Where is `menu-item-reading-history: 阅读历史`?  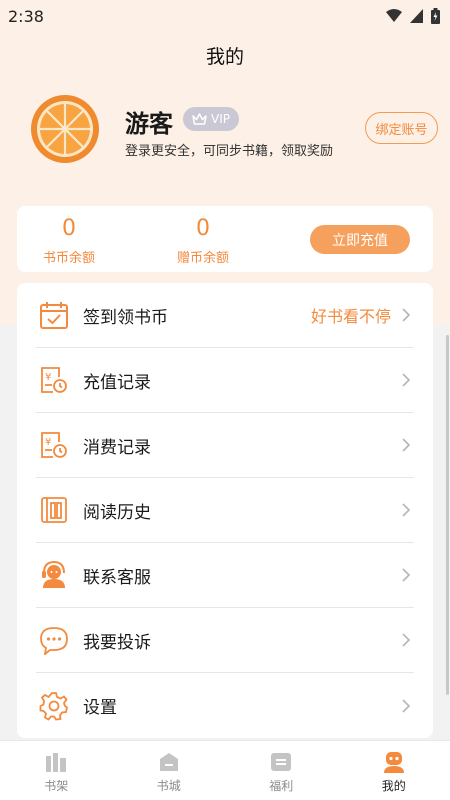 menu-item-reading-history: 阅读历史 is located at coordinates (225, 510).